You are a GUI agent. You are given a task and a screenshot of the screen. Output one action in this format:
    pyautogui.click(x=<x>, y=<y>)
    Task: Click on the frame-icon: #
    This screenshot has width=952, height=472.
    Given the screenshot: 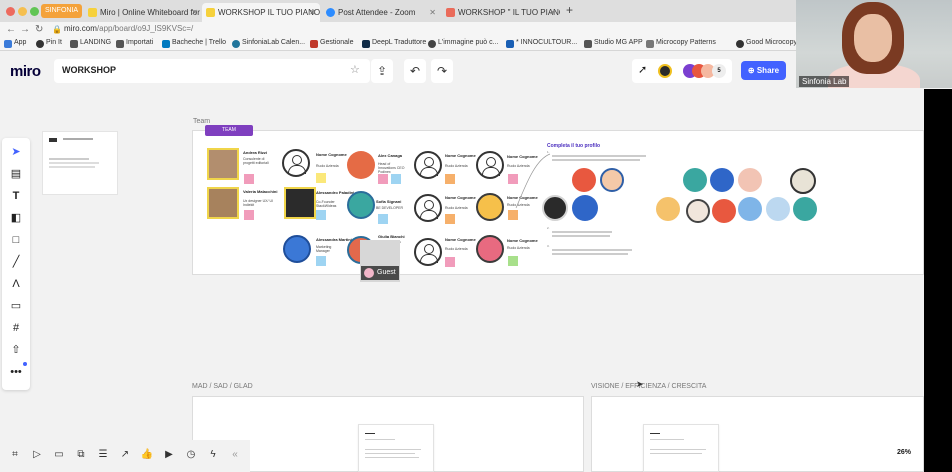 What is the action you would take?
    pyautogui.click(x=16, y=328)
    